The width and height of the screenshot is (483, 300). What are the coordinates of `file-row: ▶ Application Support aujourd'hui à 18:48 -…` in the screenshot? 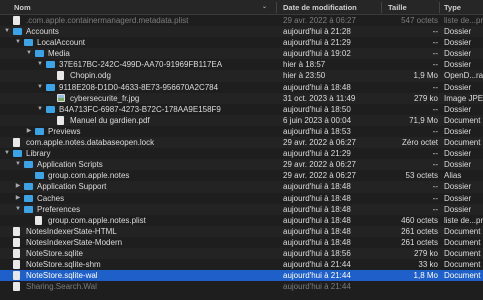 It's located at (241, 187).